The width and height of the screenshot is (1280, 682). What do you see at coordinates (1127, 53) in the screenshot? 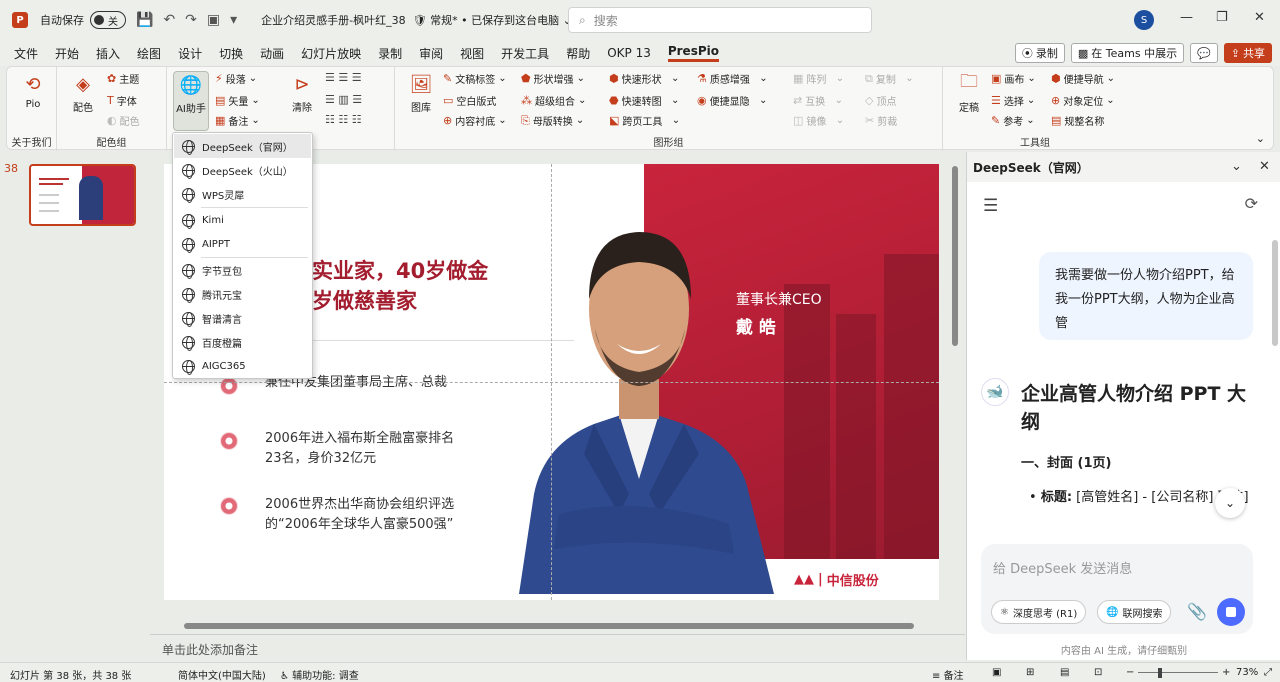
I see `present-in-teams-button: ▩ 在 Teams 中展示` at bounding box center [1127, 53].